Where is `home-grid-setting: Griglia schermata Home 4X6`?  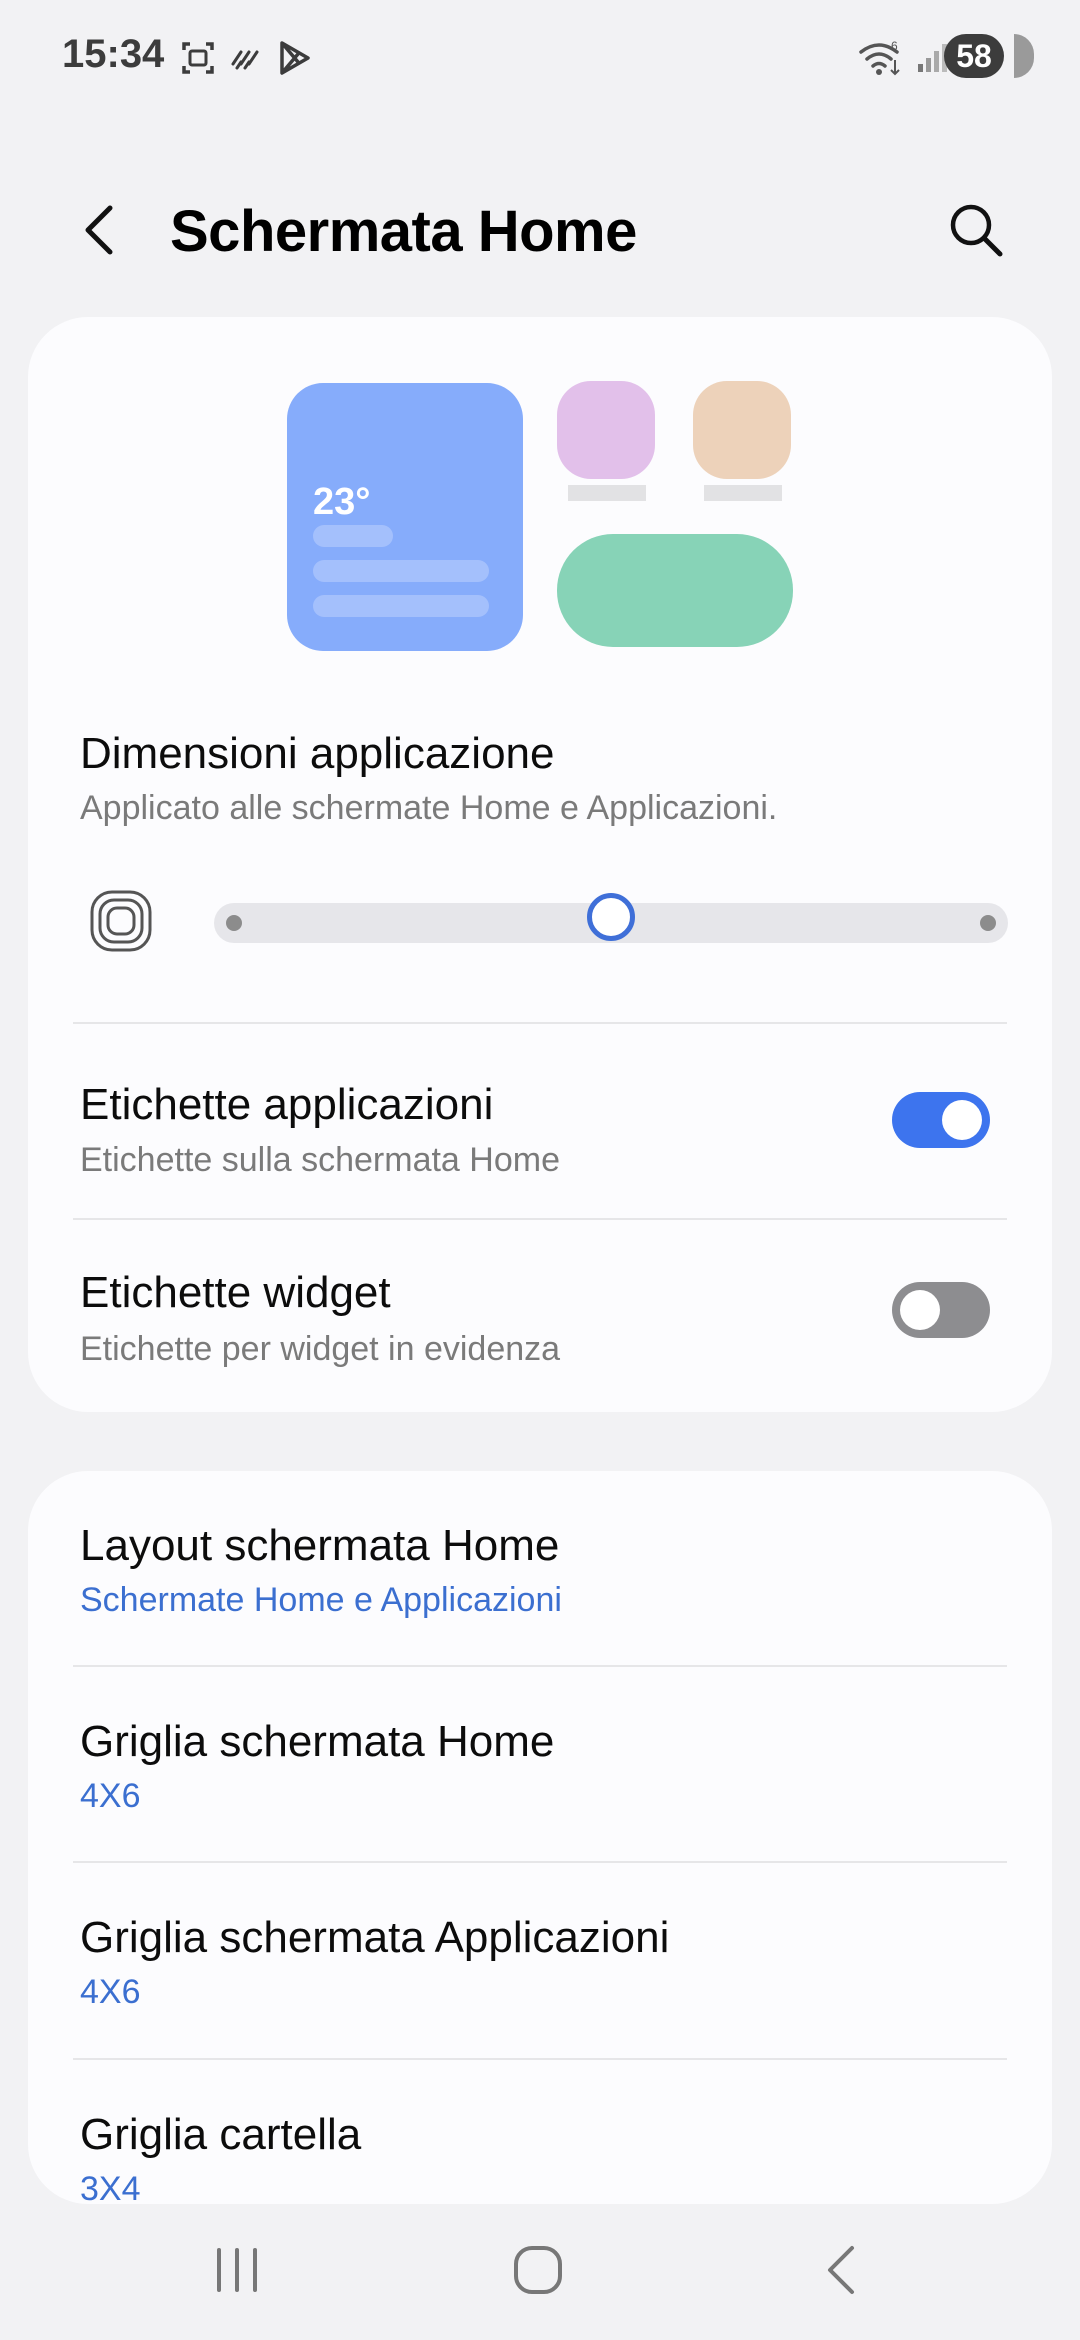
home-grid-setting: Griglia schermata Home 4X6 is located at coordinates (540, 1764).